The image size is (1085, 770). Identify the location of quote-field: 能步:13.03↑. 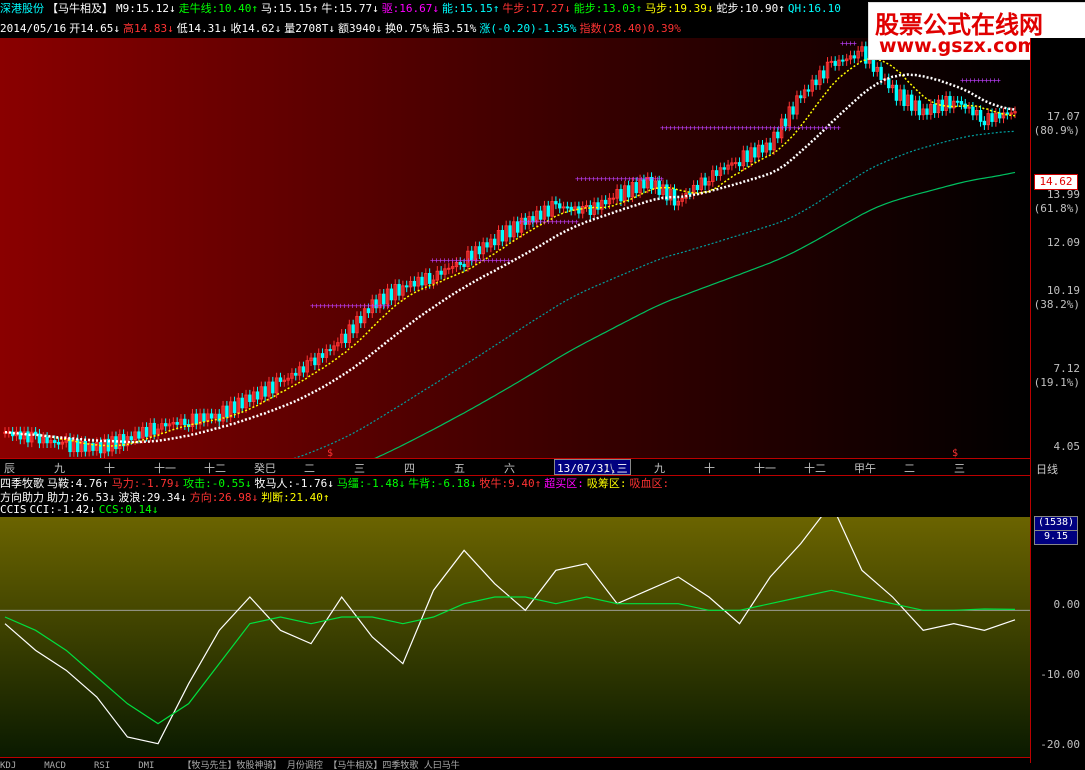
(608, 8).